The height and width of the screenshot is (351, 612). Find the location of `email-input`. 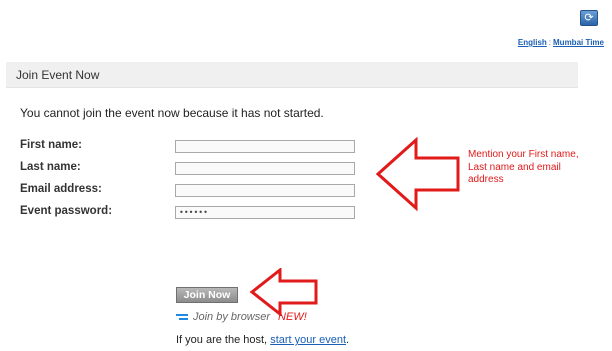

email-input is located at coordinates (265, 190).